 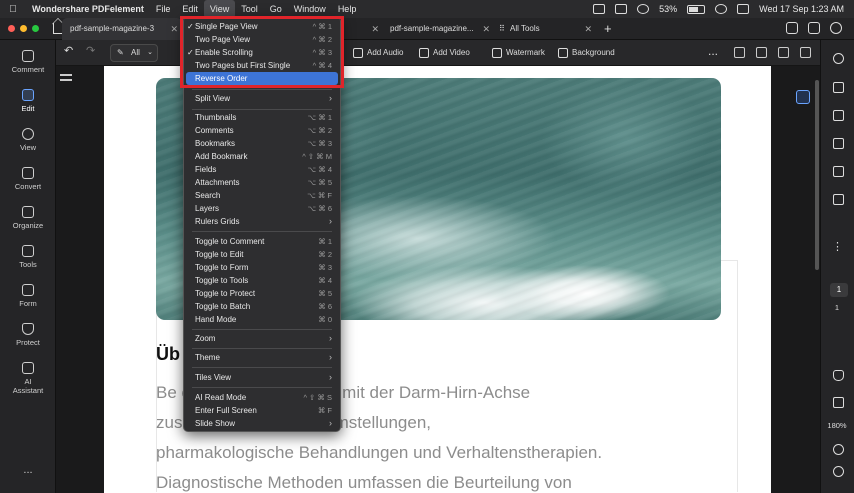 I want to click on menu-item-search: Search ⌥ ⌘ F, so click(x=262, y=195).